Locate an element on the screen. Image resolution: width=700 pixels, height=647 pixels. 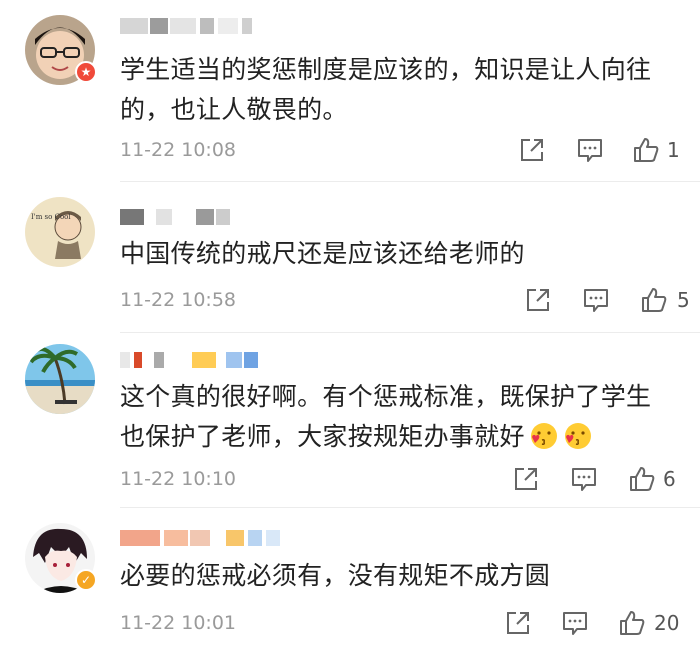
comment-meta: 11-22 10:58 5 is located at coordinates (410, 300).